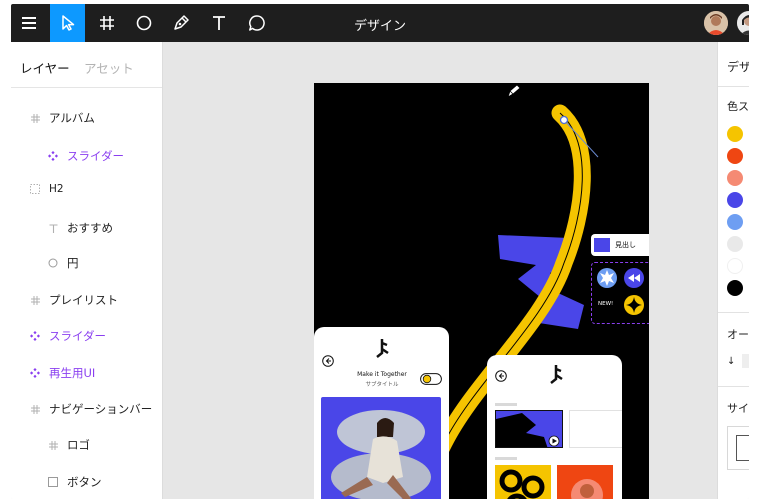 This screenshot has width=760, height=503. Describe the element at coordinates (72, 373) in the screenshot. I see `layer-label: 再生用UI` at that location.